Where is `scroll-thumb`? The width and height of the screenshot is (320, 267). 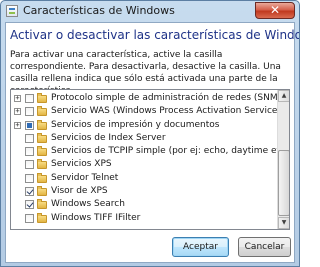
scroll-thumb is located at coordinates (283, 183).